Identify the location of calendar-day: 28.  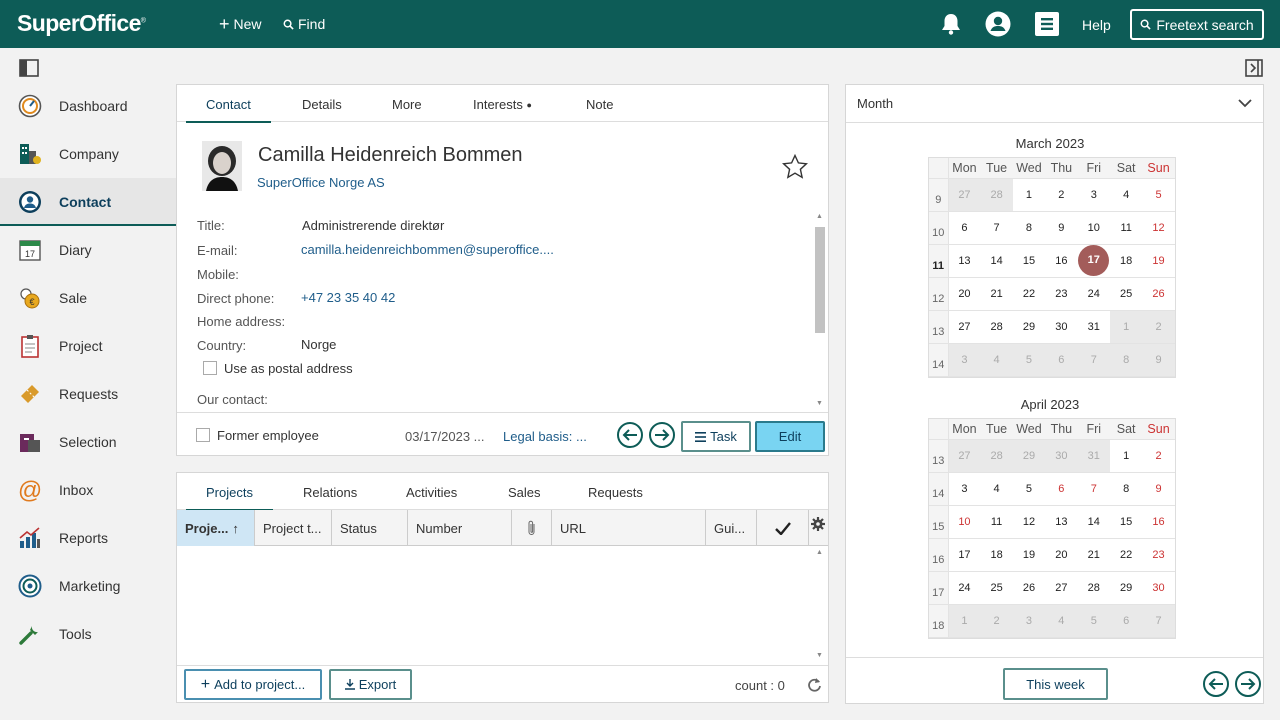
(996, 456).